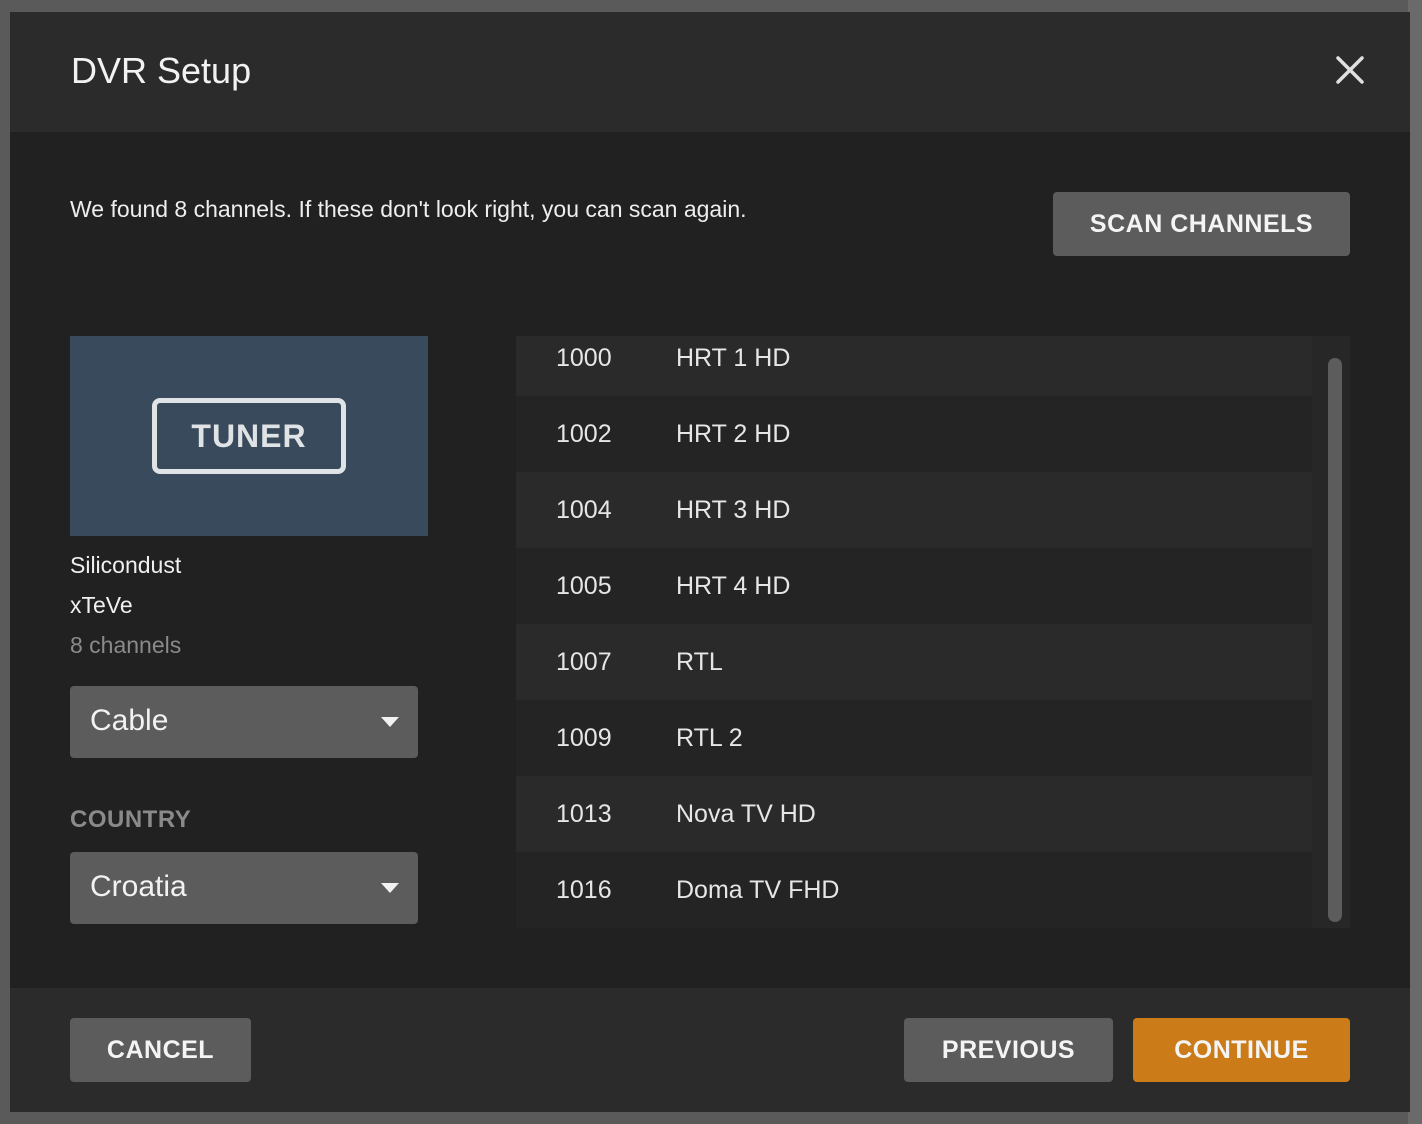 This screenshot has height=1124, width=1422. What do you see at coordinates (584, 738) in the screenshot?
I see `channel-number: 1009` at bounding box center [584, 738].